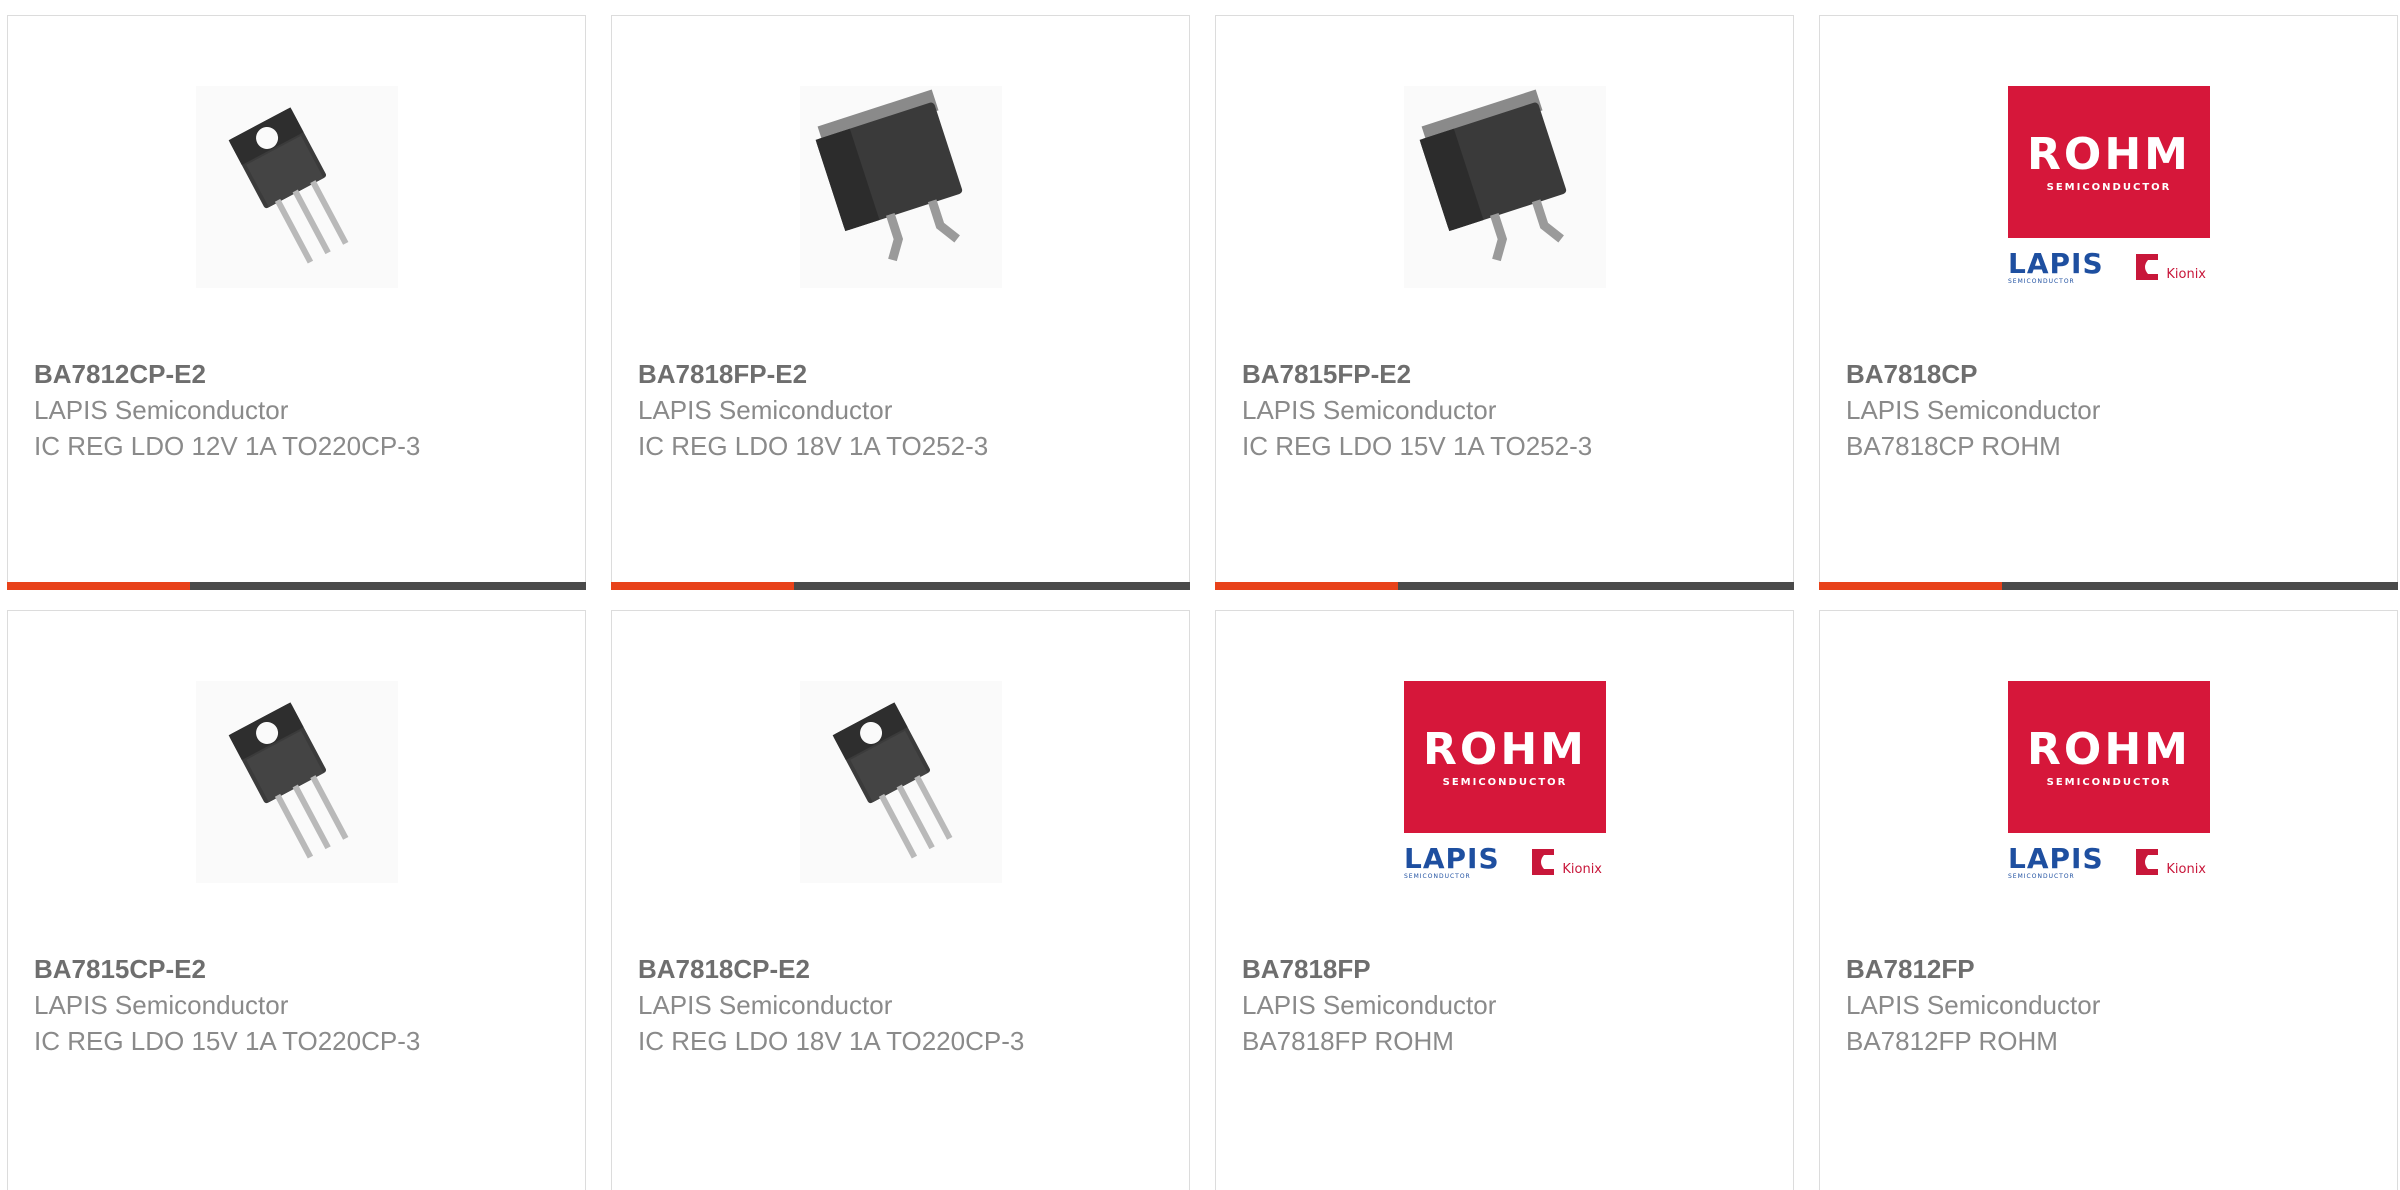 Image resolution: width=2400 pixels, height=1190 pixels. What do you see at coordinates (1348, 1041) in the screenshot?
I see `description: BA7818FP ROHM` at bounding box center [1348, 1041].